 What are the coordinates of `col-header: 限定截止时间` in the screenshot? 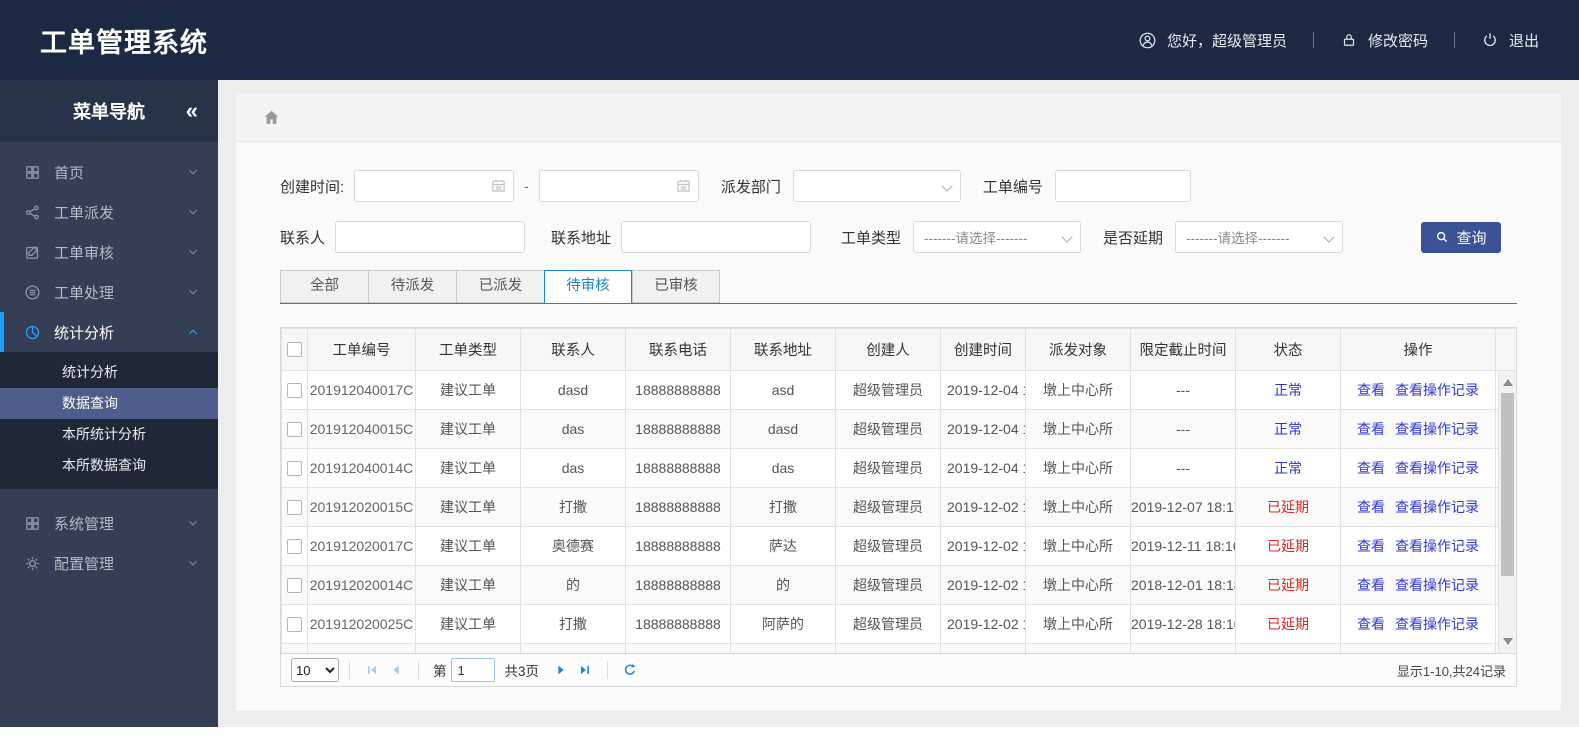 It's located at (1183, 349).